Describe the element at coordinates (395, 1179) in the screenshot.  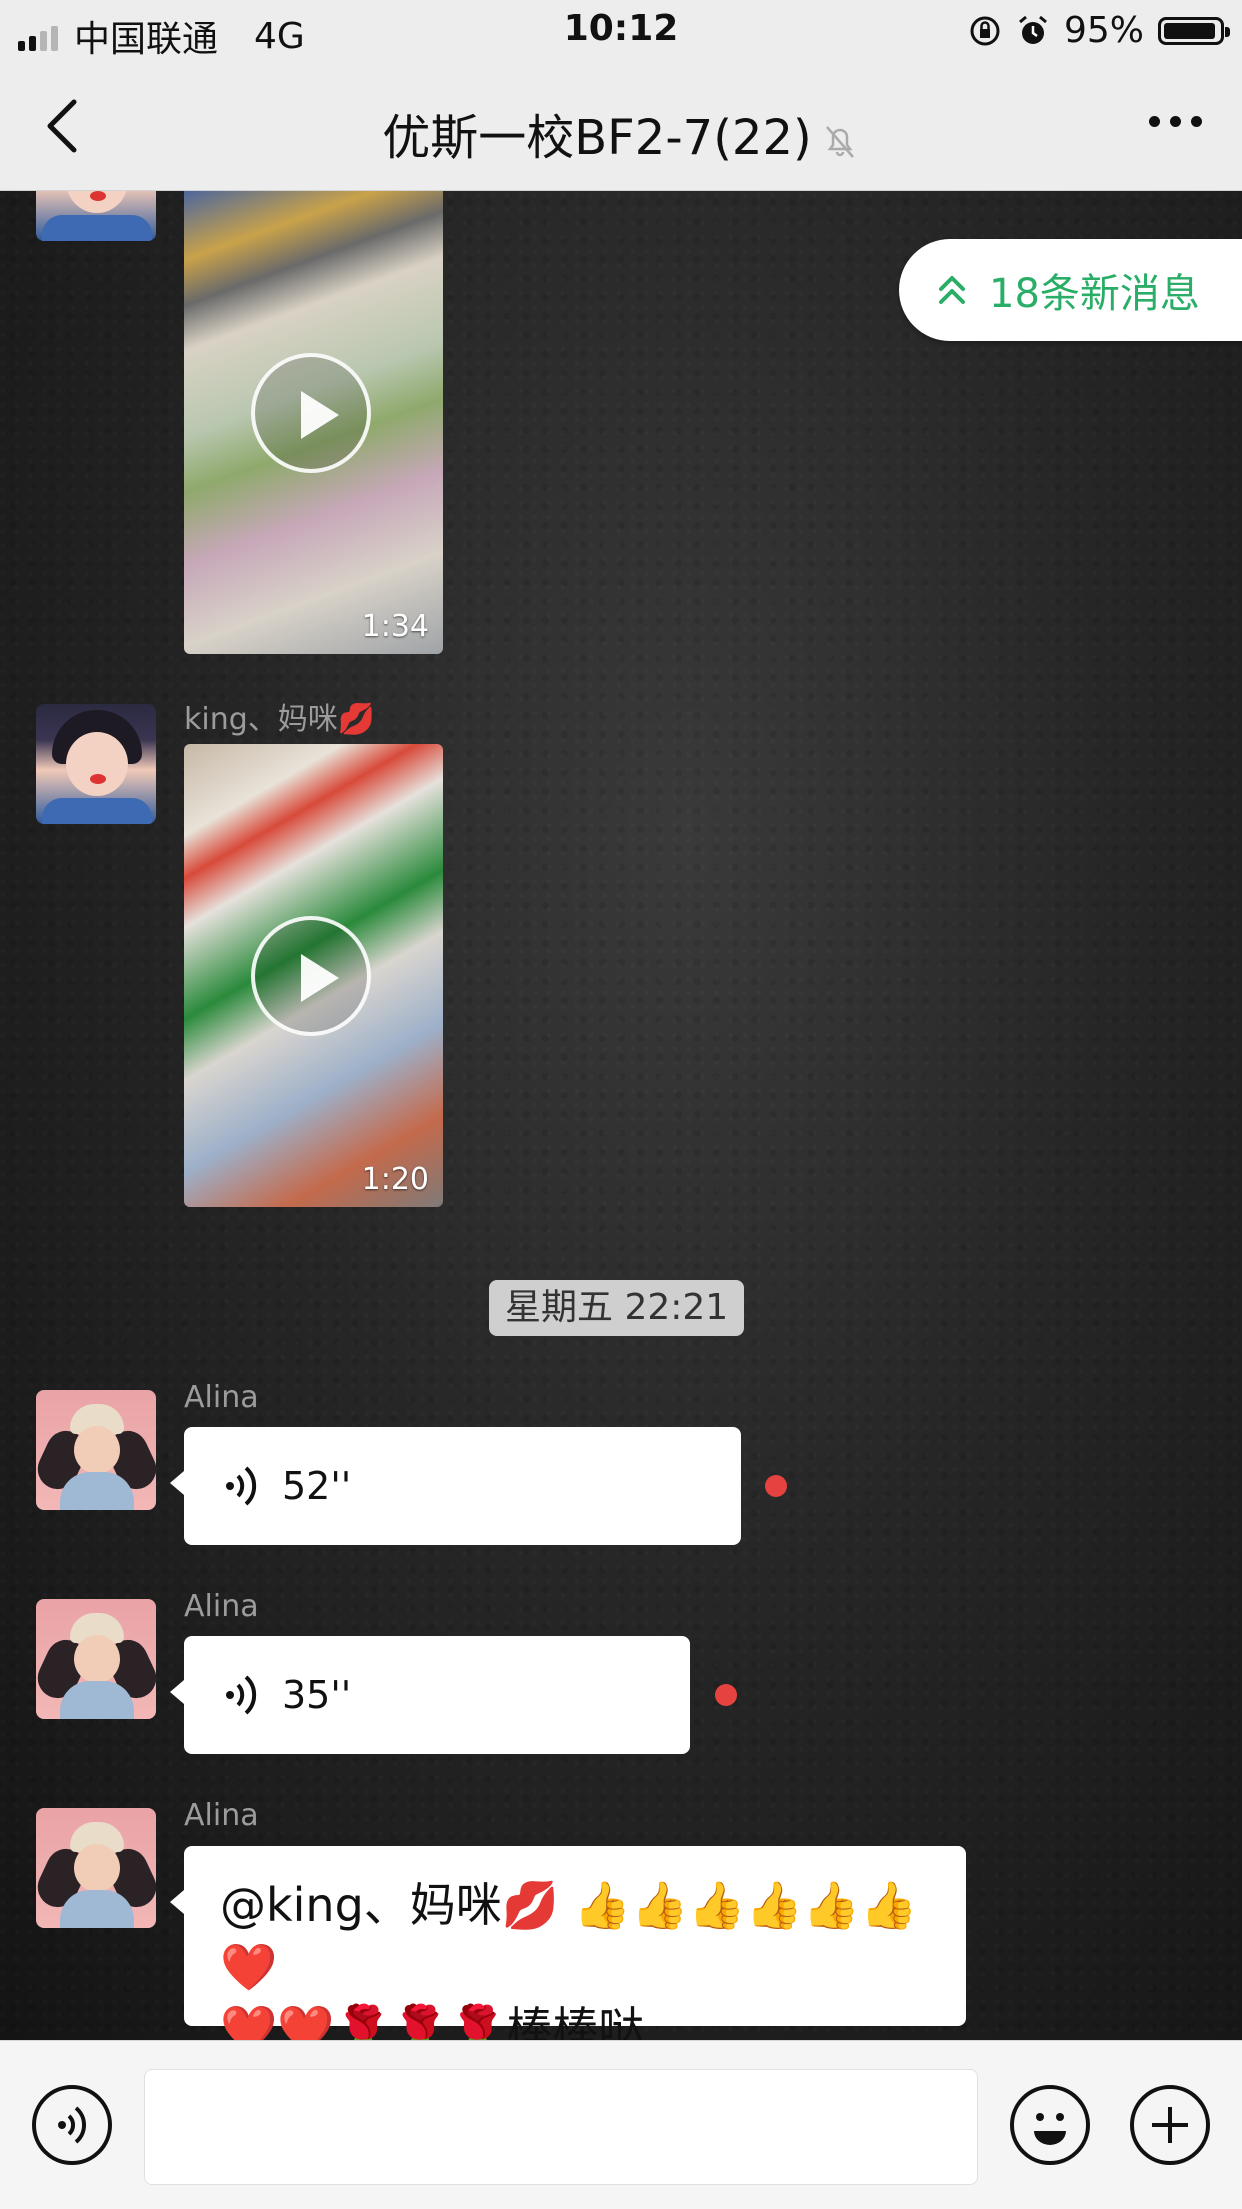
I see `video-duration: 1:20` at that location.